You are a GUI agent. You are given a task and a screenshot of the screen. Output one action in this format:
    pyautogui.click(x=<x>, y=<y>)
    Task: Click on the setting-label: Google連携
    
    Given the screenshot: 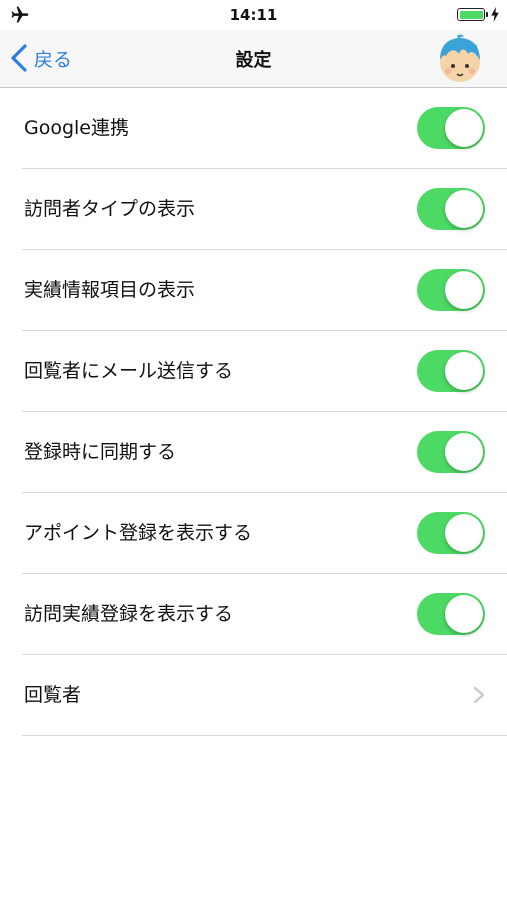 What is the action you would take?
    pyautogui.click(x=77, y=128)
    